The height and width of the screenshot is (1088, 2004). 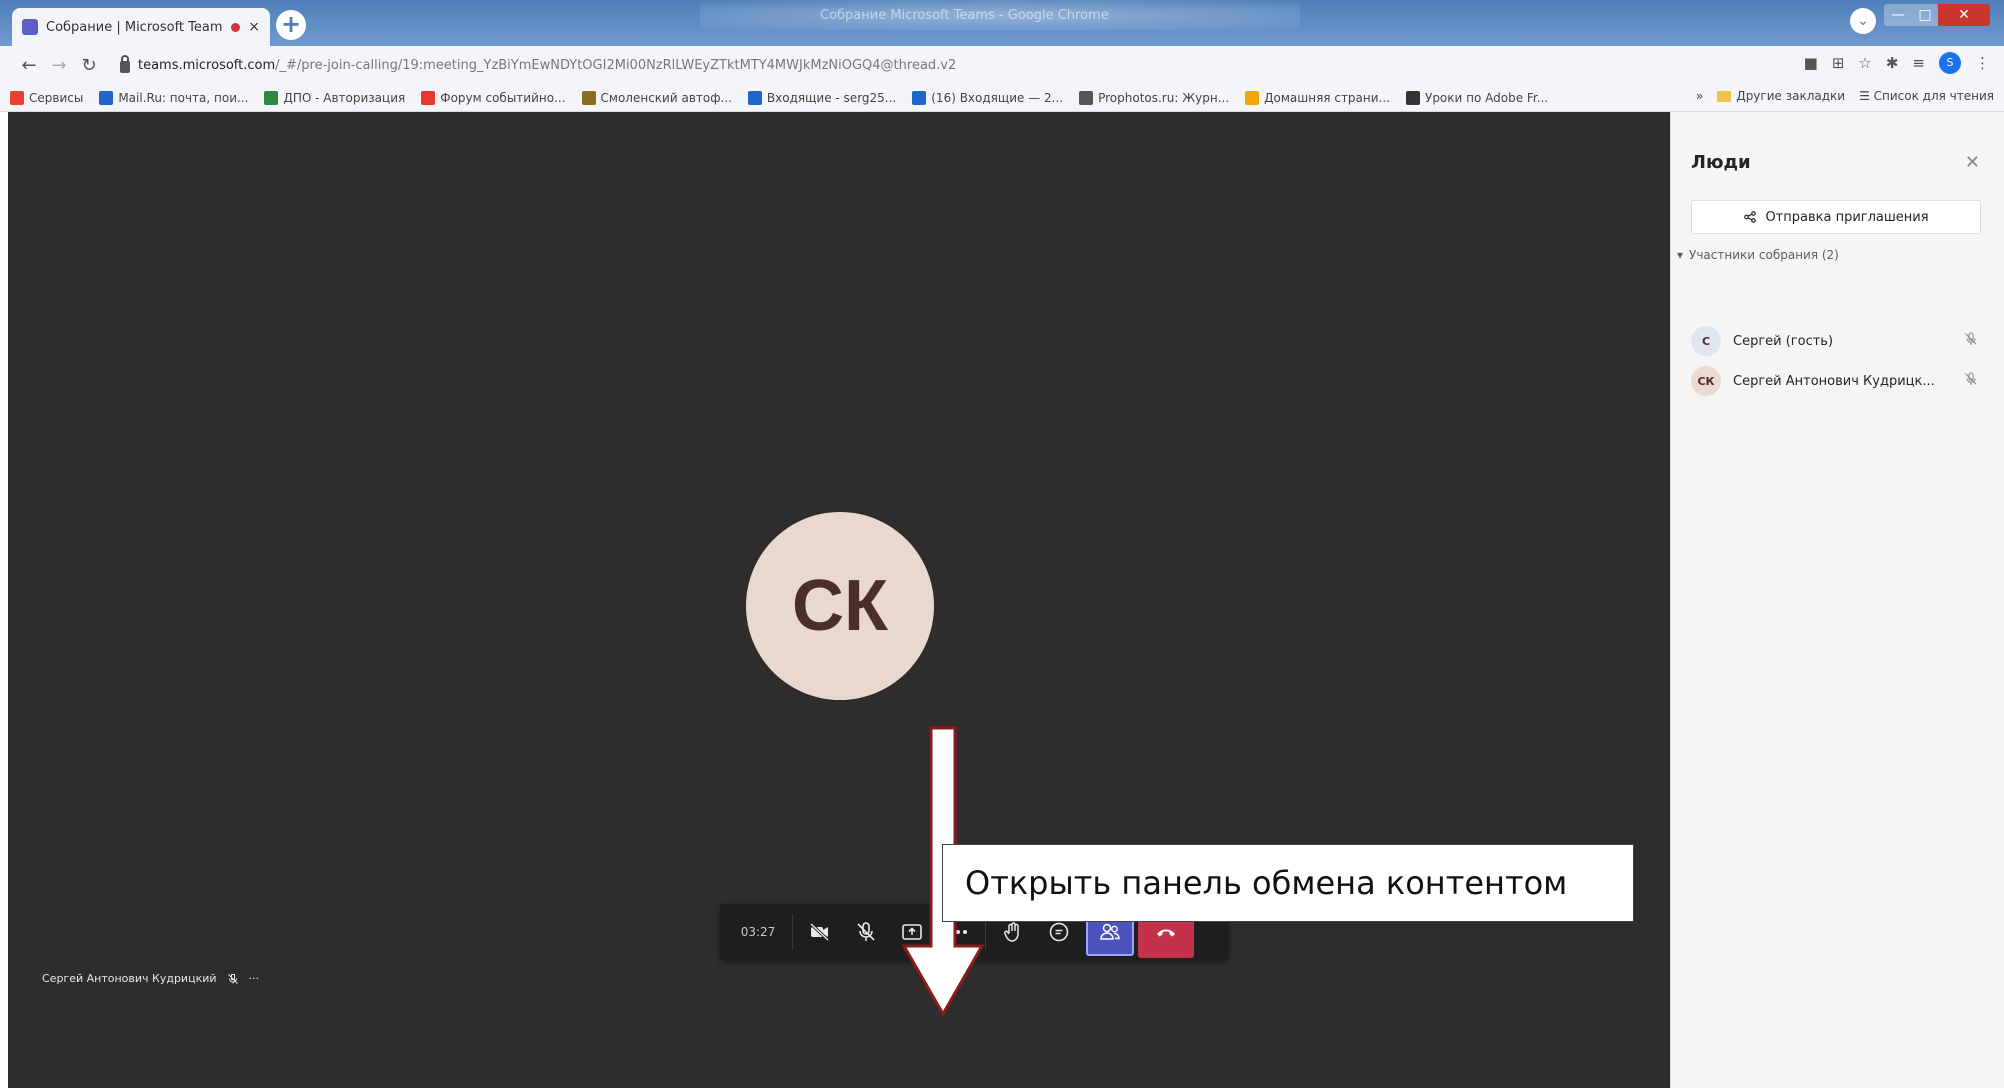 I want to click on reload-icon: ↻, so click(x=89, y=65).